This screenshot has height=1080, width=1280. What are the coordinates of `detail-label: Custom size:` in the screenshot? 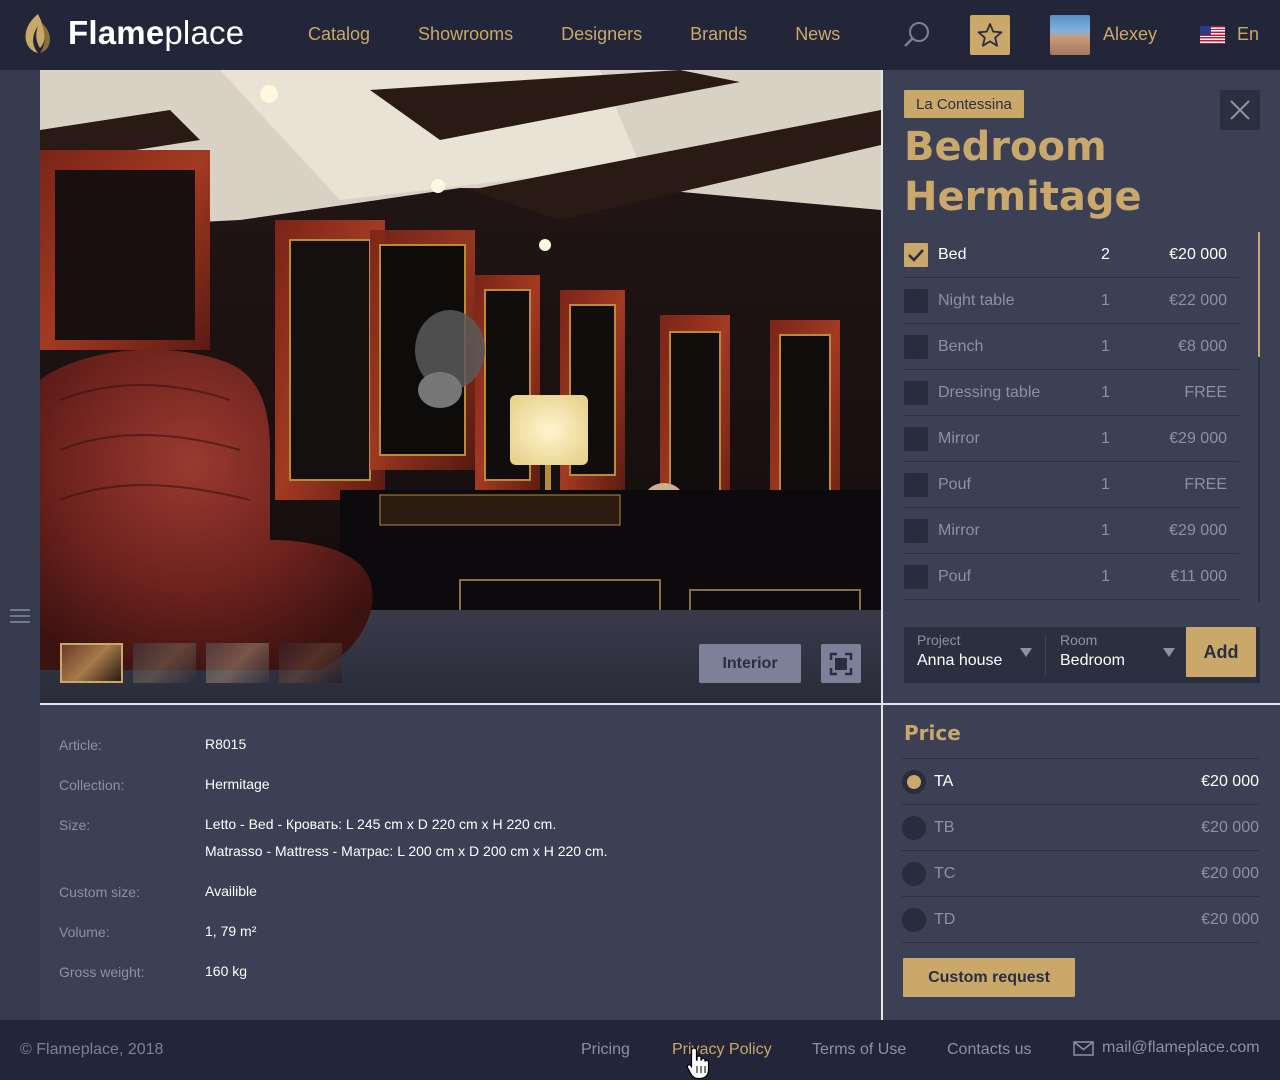 It's located at (99, 892).